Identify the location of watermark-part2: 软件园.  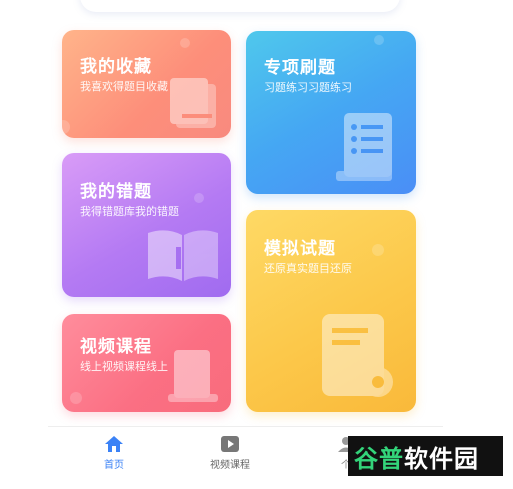
(441, 458).